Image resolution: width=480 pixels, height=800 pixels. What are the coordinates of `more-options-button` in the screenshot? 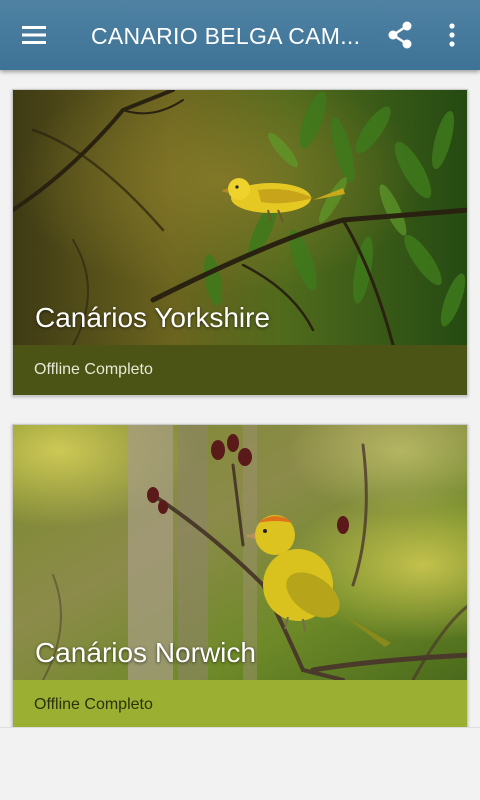 It's located at (452, 35).